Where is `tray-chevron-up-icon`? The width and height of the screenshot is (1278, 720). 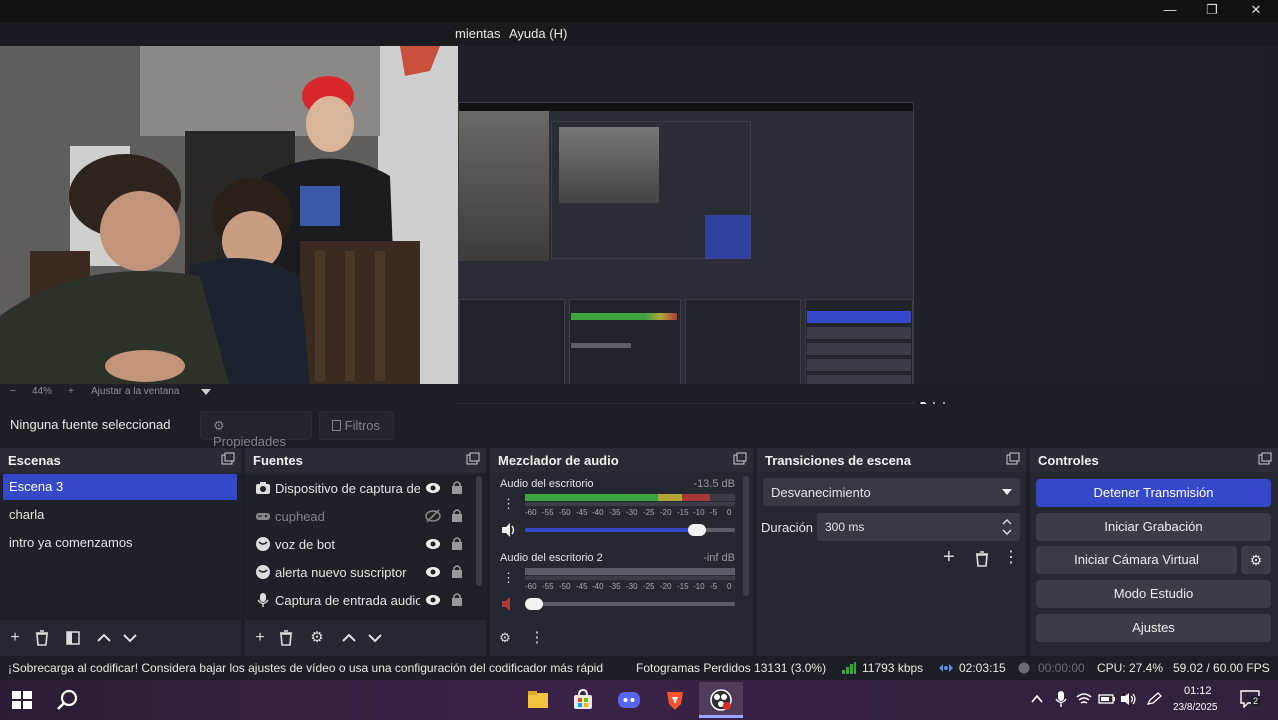 tray-chevron-up-icon is located at coordinates (1037, 699).